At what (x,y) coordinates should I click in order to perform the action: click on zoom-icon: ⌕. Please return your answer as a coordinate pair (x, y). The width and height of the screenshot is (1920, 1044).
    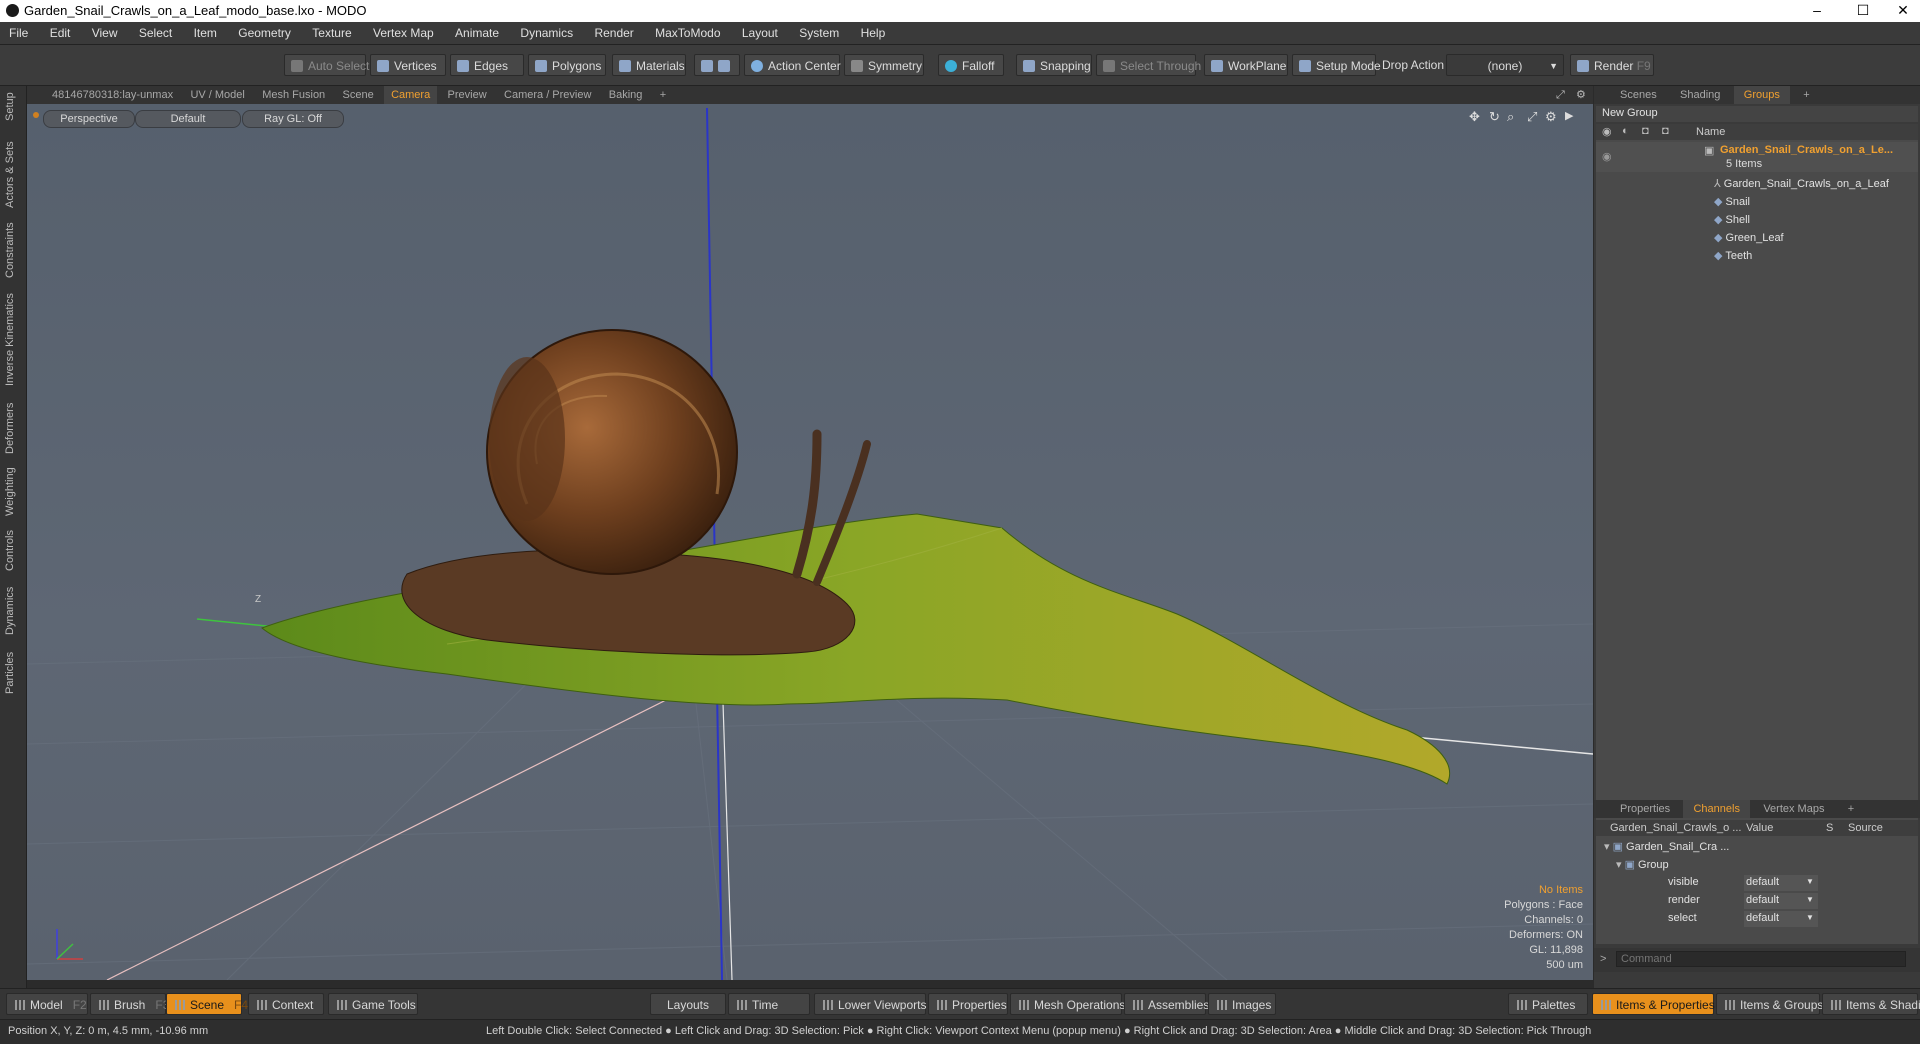
    Looking at the image, I should click on (1510, 117).